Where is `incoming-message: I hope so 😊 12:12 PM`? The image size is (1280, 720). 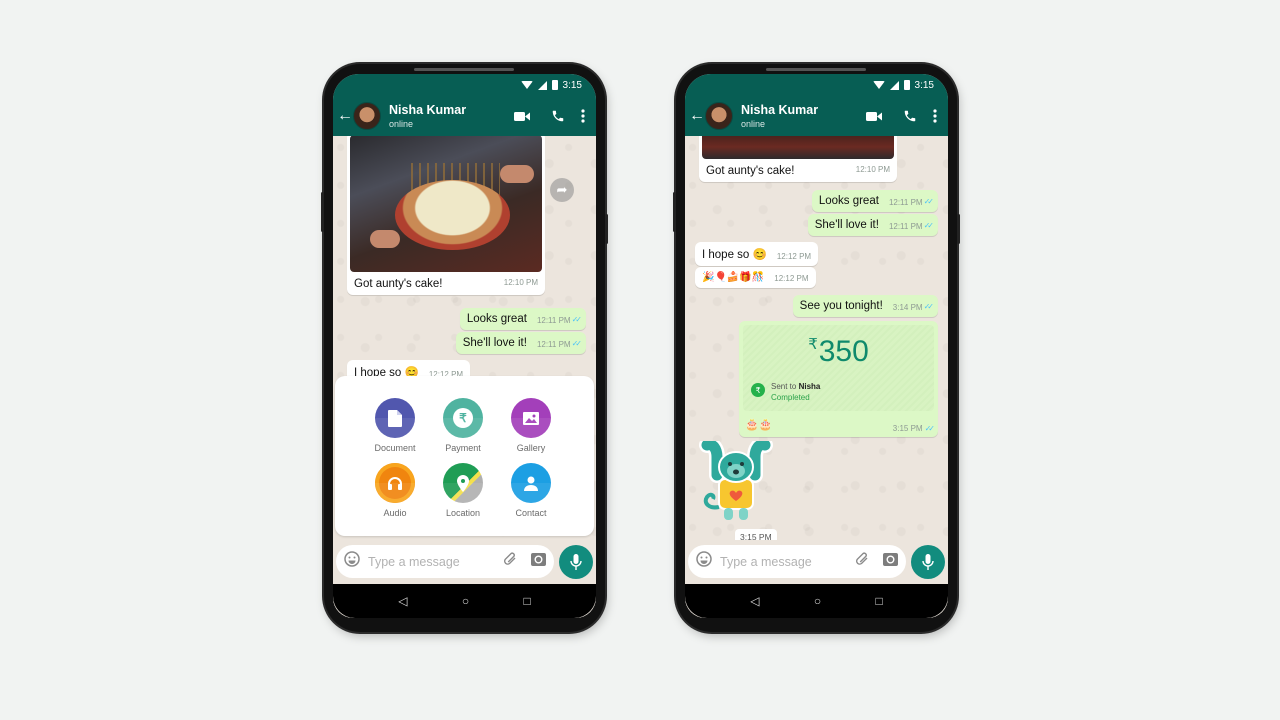 incoming-message: I hope so 😊 12:12 PM is located at coordinates (757, 254).